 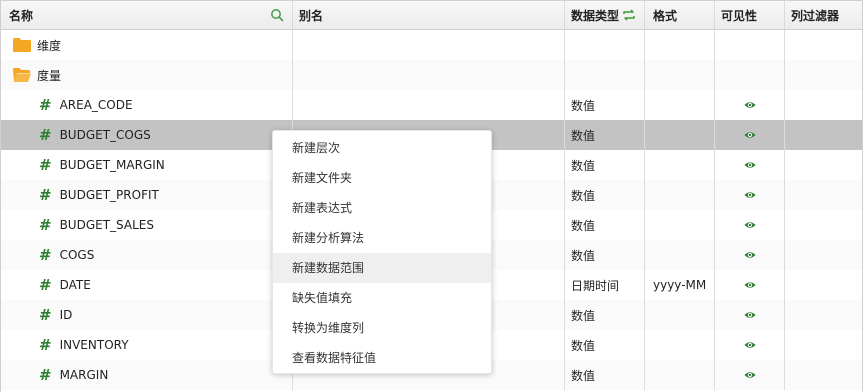 What do you see at coordinates (595, 285) in the screenshot?
I see `field-type: 日期时间` at bounding box center [595, 285].